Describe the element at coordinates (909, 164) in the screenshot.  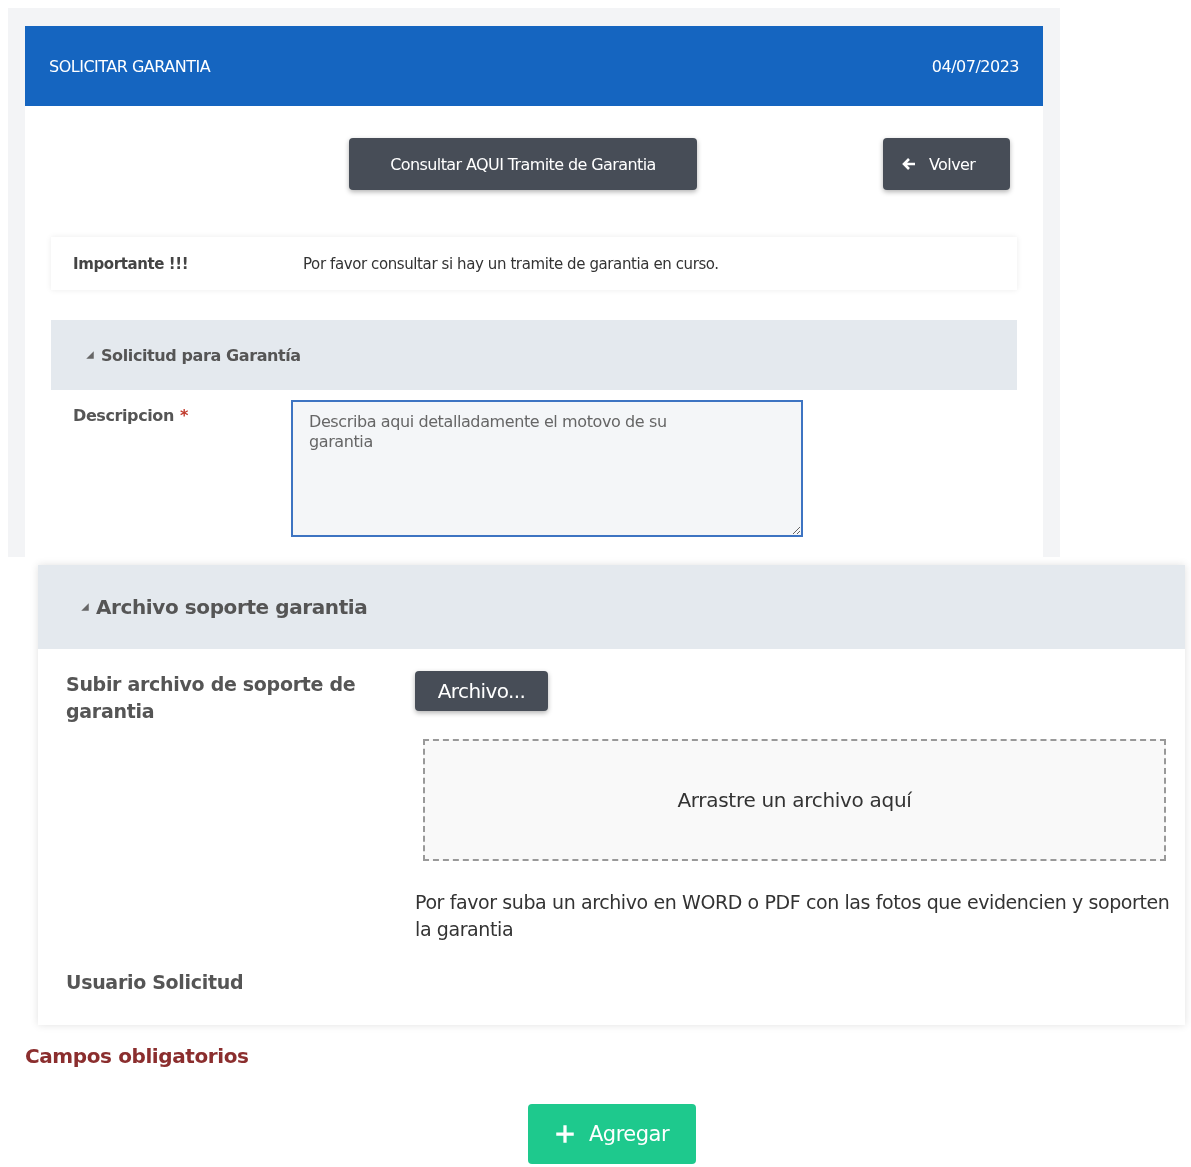
I see `arrow-left-icon` at that location.